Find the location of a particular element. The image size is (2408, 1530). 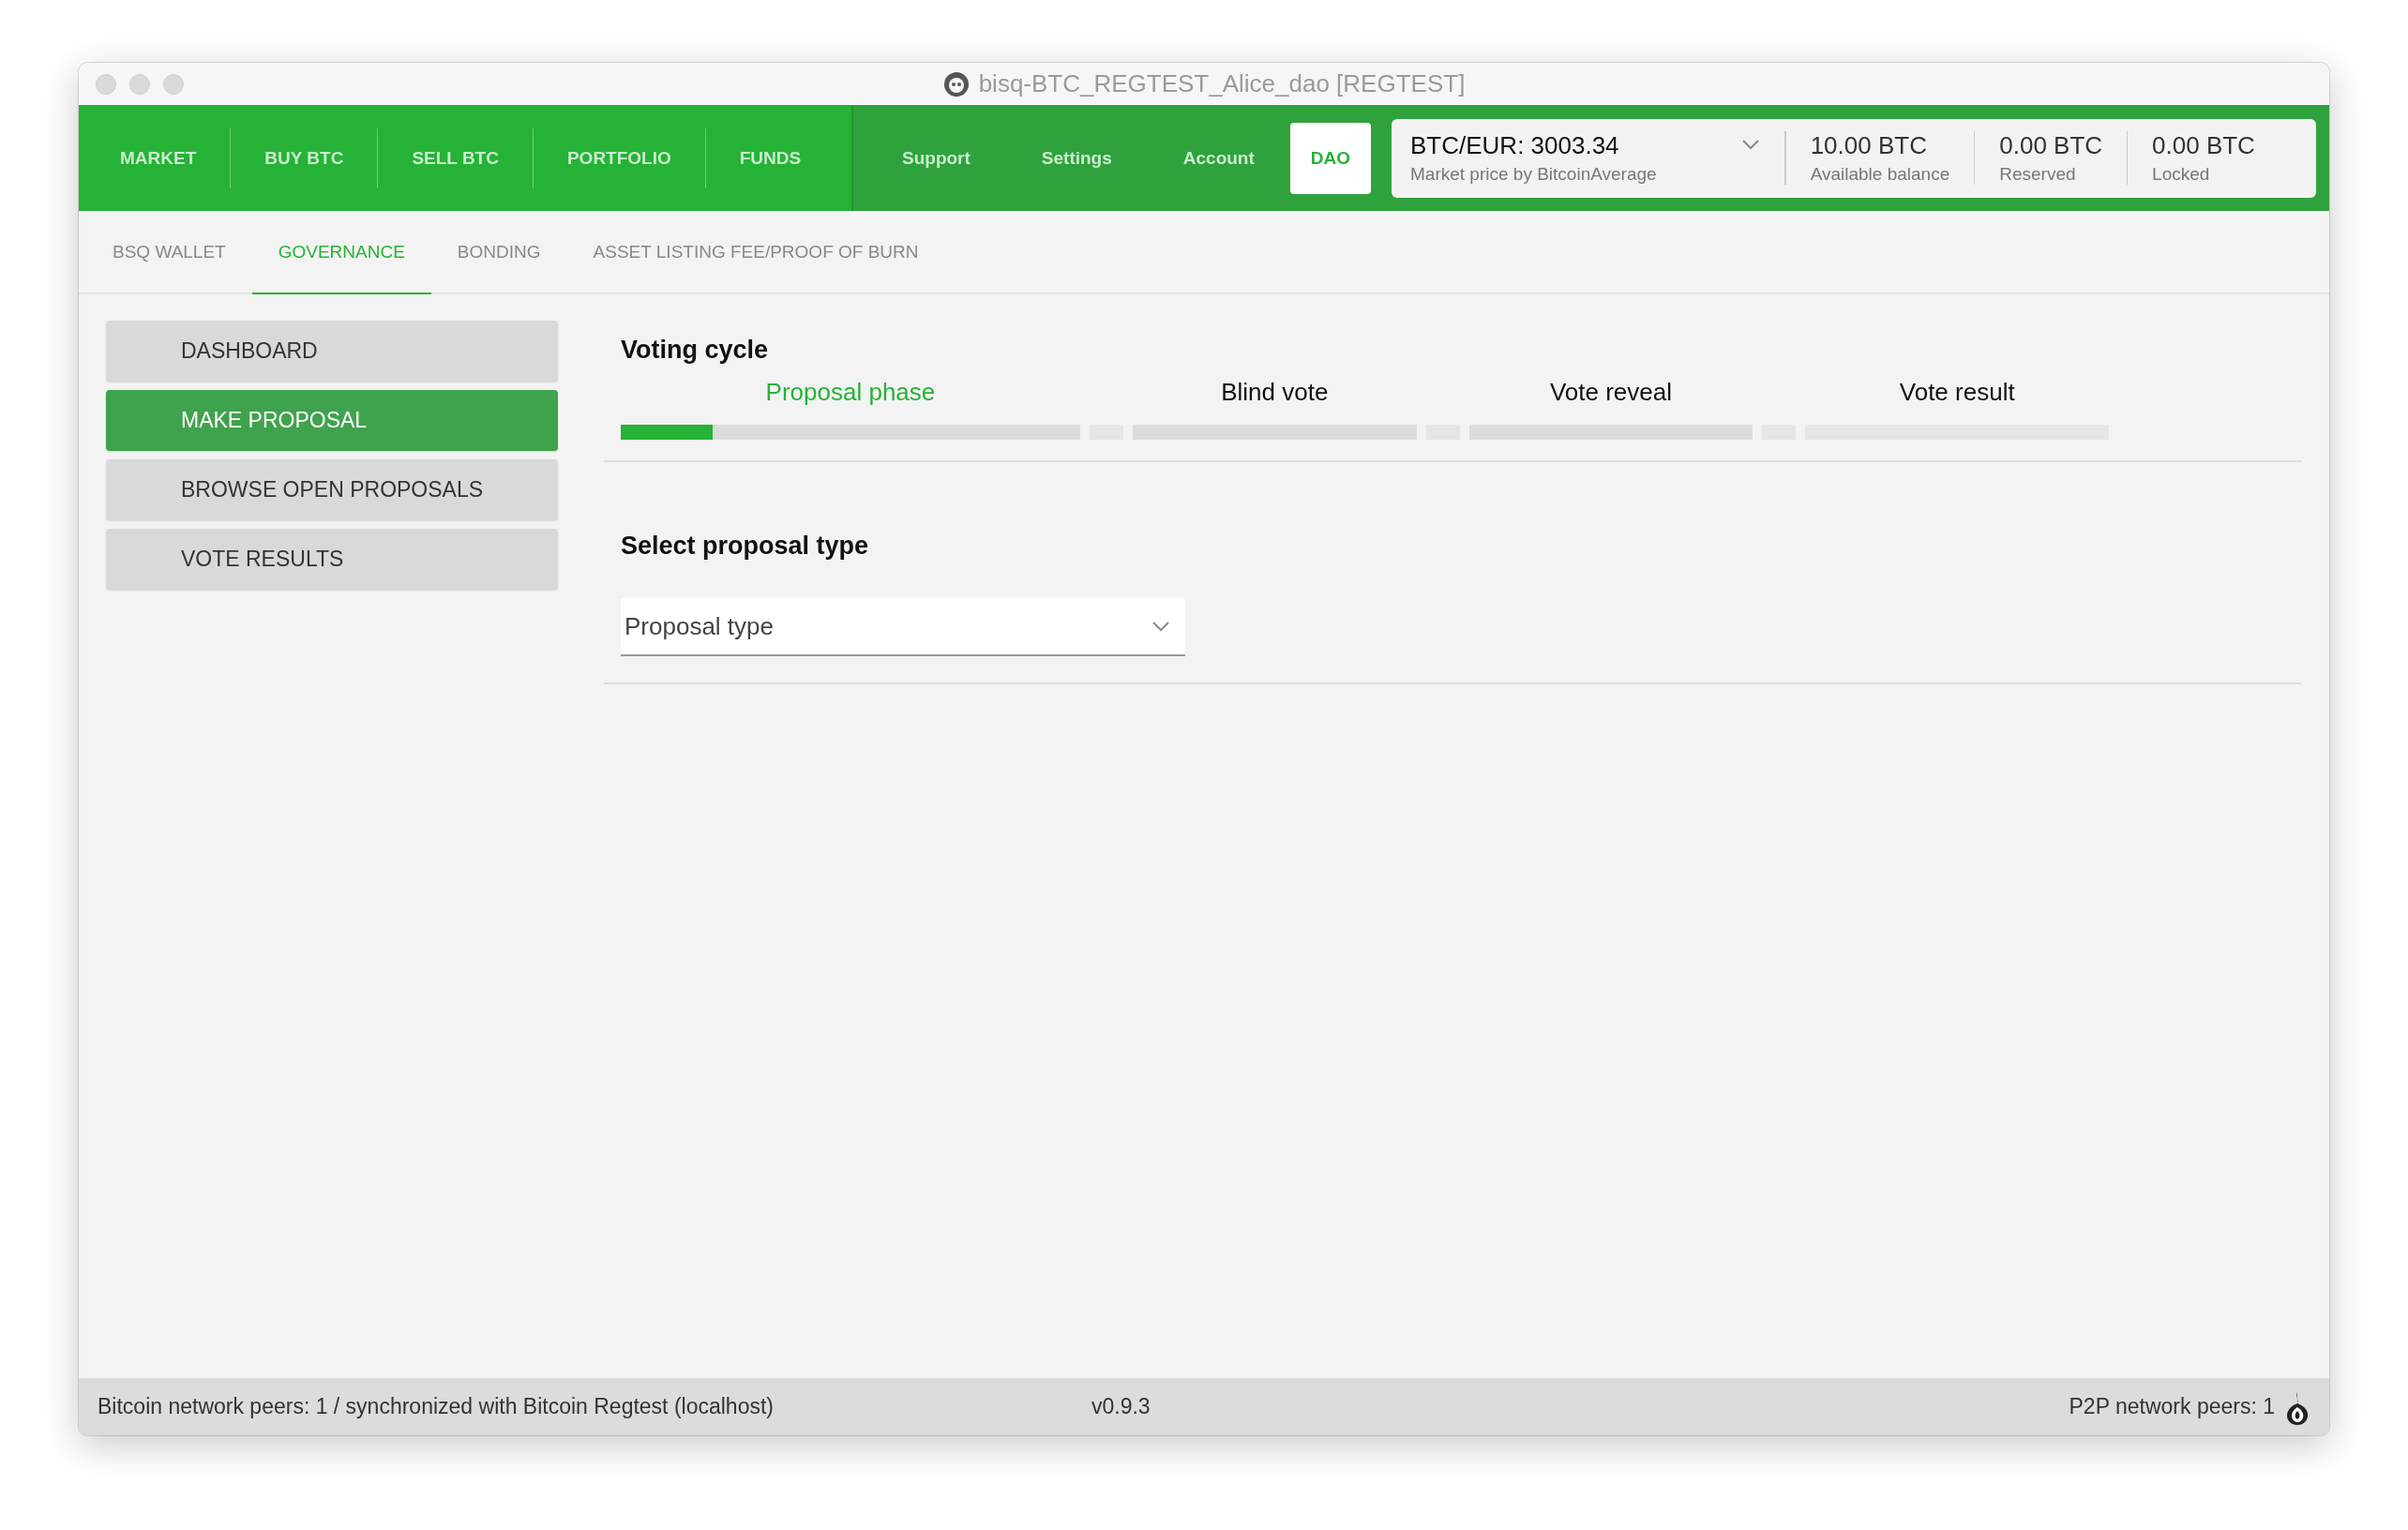

status-text: Bitcoin network peers: 1 / synchronized with Bitcoin Regtest (localhost) is located at coordinates (436, 1406).